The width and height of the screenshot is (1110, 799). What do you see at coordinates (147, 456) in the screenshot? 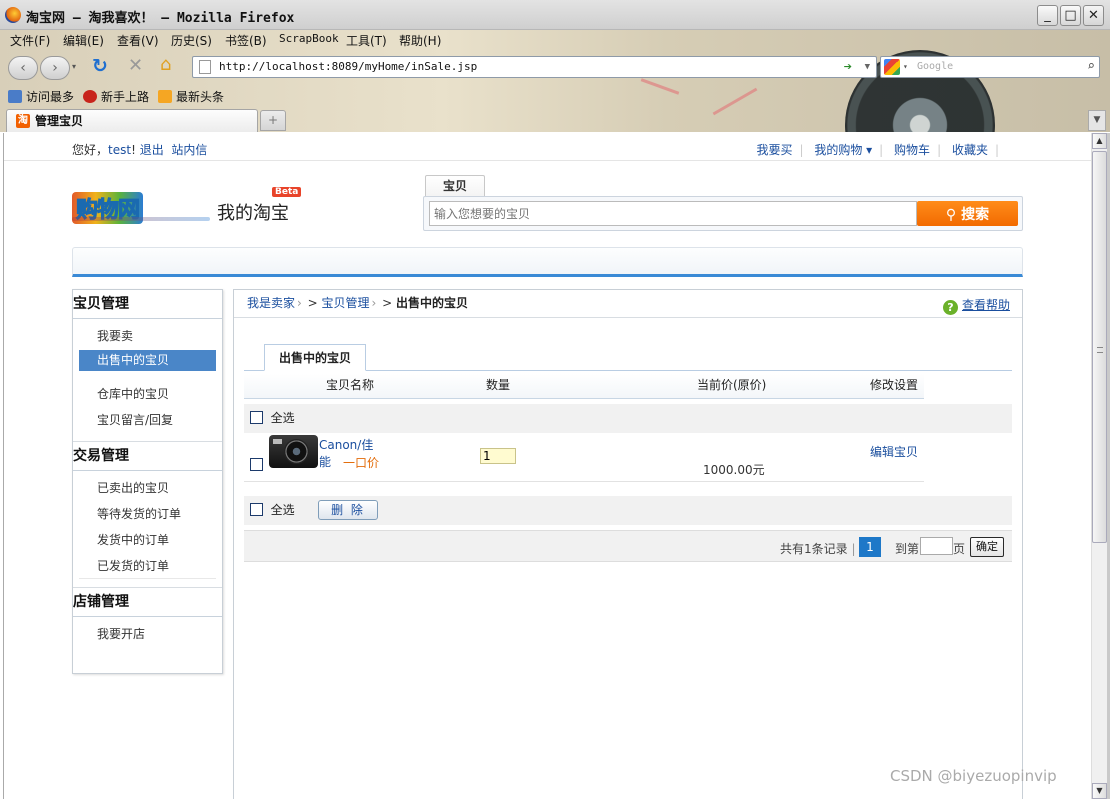
I see `sidebar-heading-trades: 交易管理` at bounding box center [147, 456].